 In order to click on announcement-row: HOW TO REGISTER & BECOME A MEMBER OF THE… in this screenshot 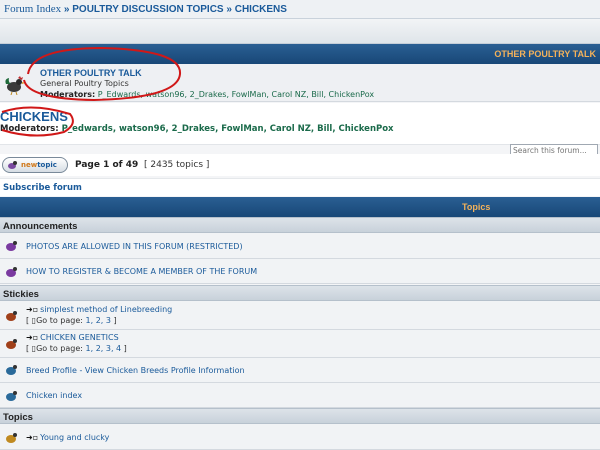, I will do `click(300, 271)`.